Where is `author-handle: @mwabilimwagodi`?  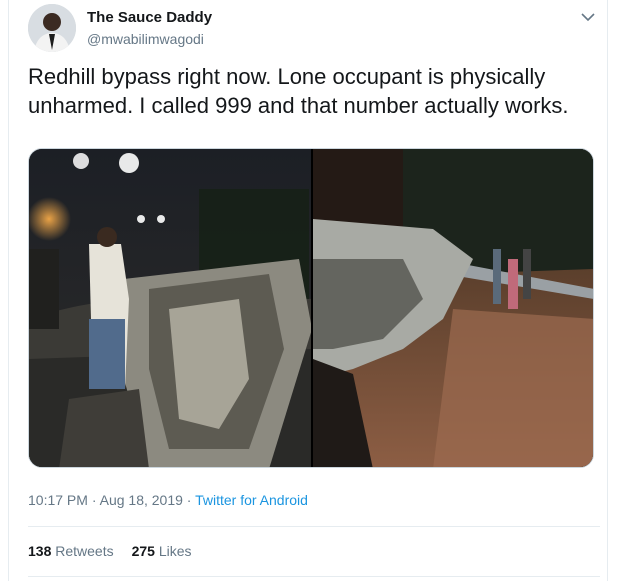 author-handle: @mwabilimwagodi is located at coordinates (145, 39).